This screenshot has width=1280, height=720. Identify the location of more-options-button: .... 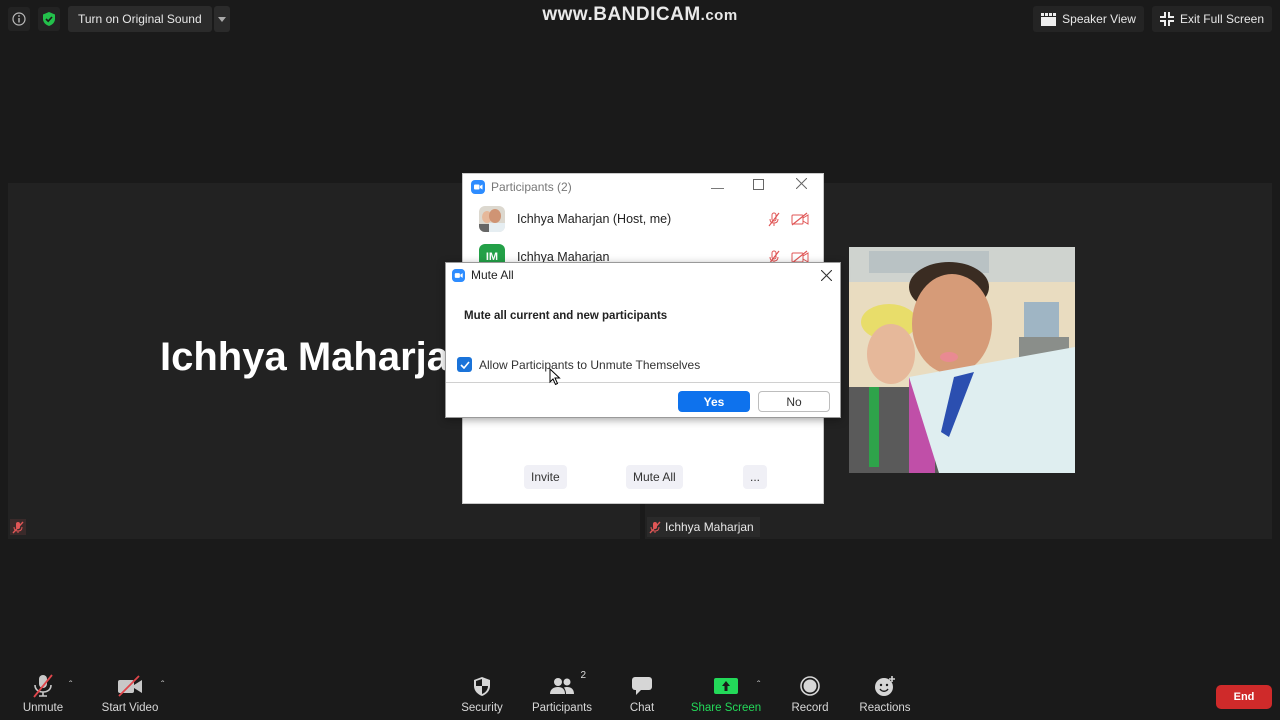
(755, 477).